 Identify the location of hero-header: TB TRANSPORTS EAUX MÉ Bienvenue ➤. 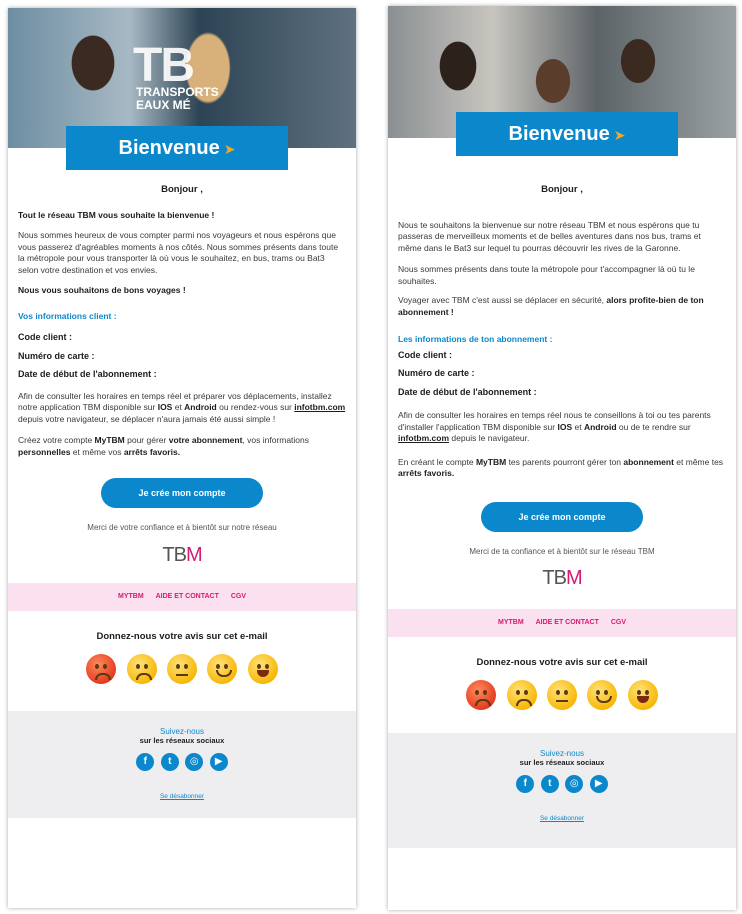
(182, 89).